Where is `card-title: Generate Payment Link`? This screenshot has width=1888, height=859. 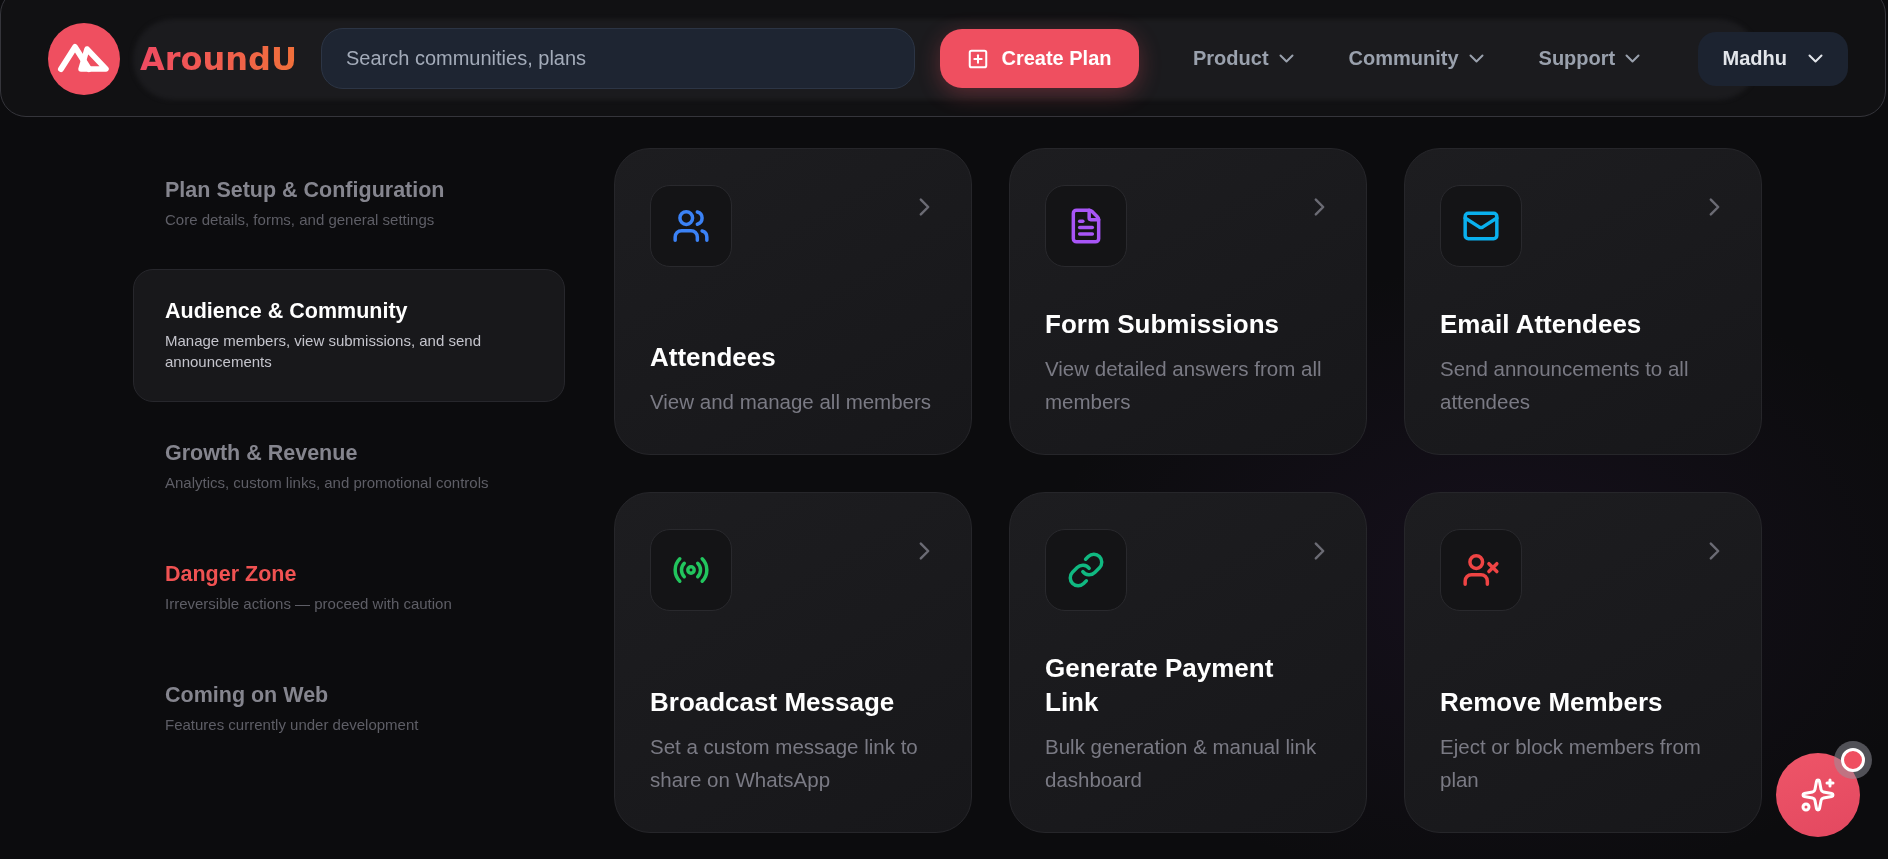 card-title: Generate Payment Link is located at coordinates (1160, 685).